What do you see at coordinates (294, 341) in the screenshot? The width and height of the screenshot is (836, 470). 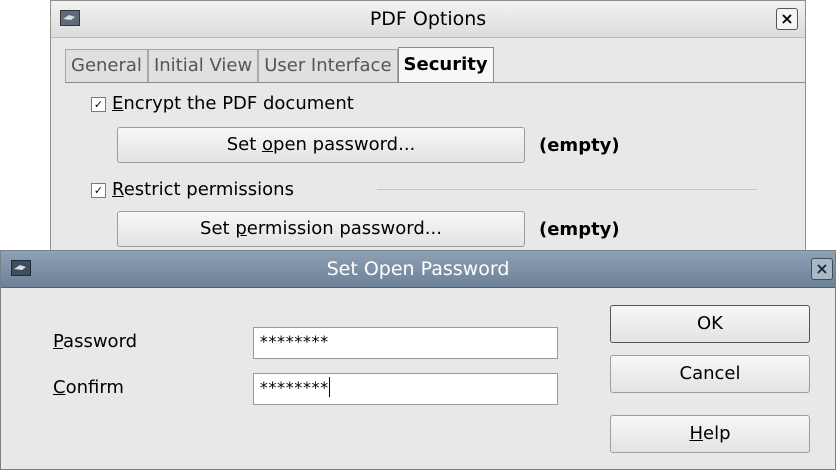 I see `password-value: ********` at bounding box center [294, 341].